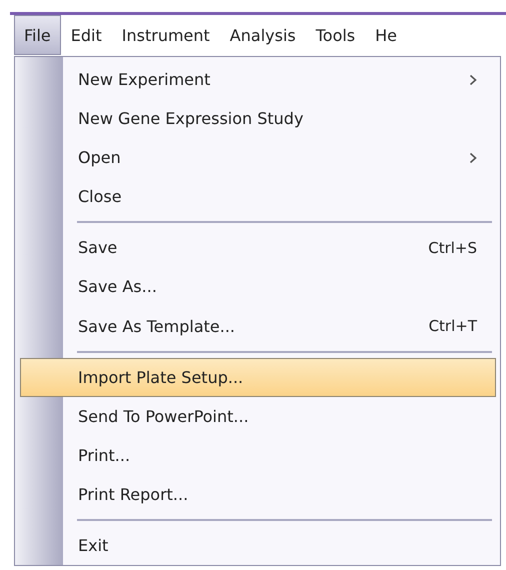  I want to click on menu-item: Exit, so click(258, 545).